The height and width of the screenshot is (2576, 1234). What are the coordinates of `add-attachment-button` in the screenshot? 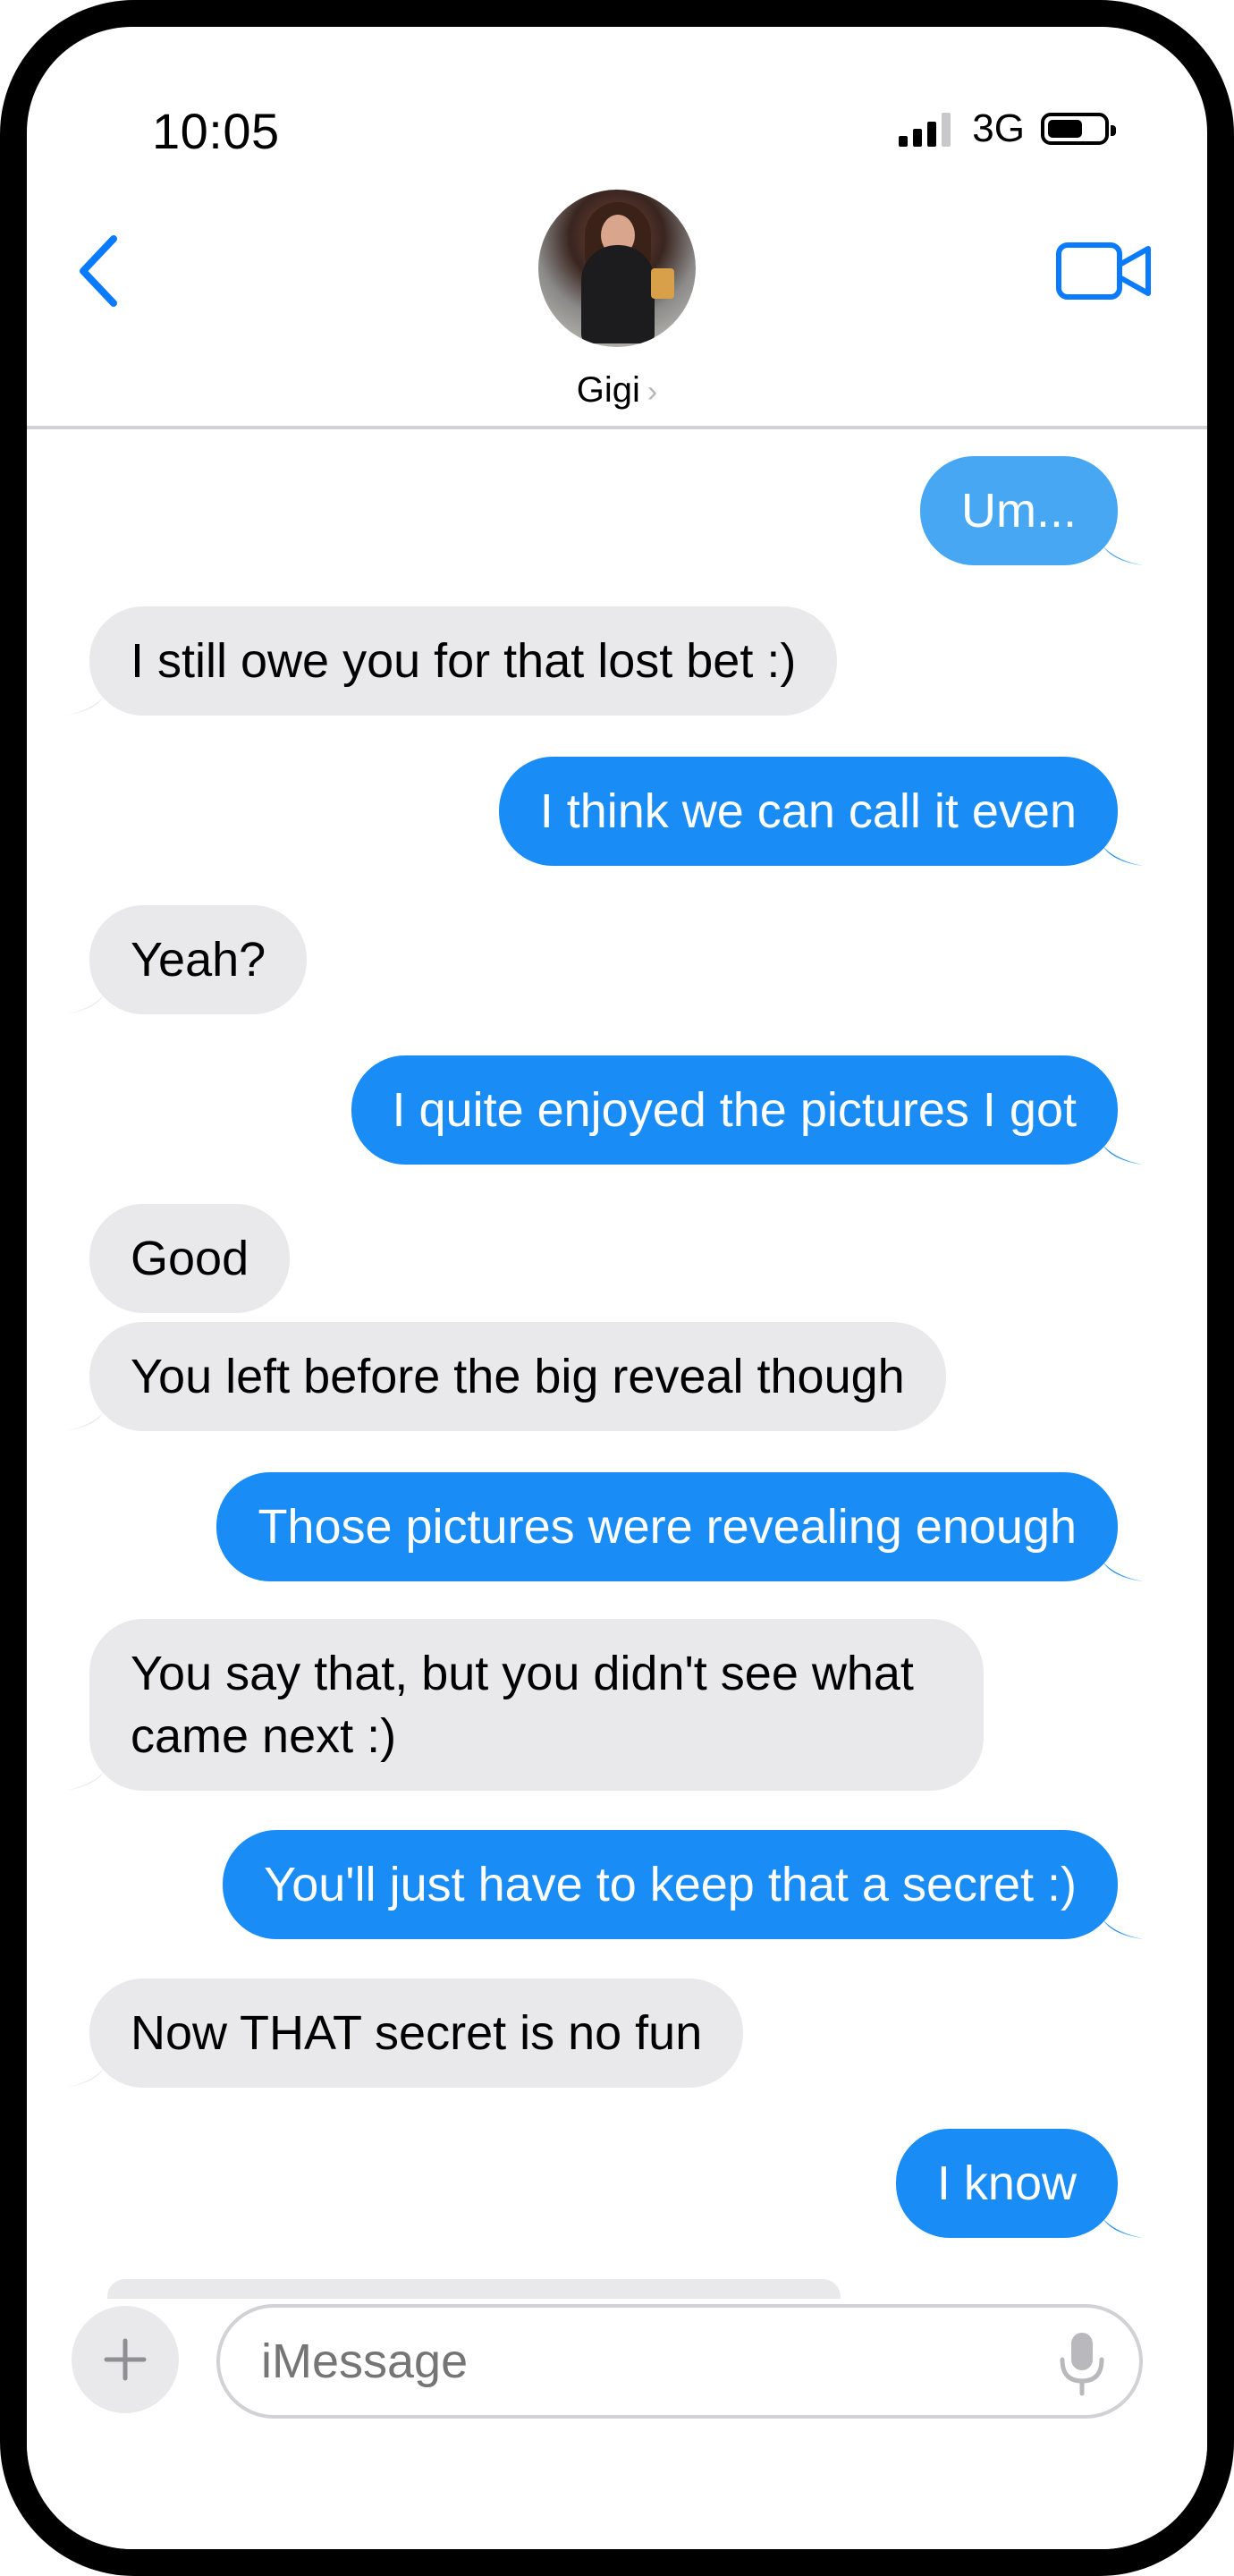 It's located at (125, 2359).